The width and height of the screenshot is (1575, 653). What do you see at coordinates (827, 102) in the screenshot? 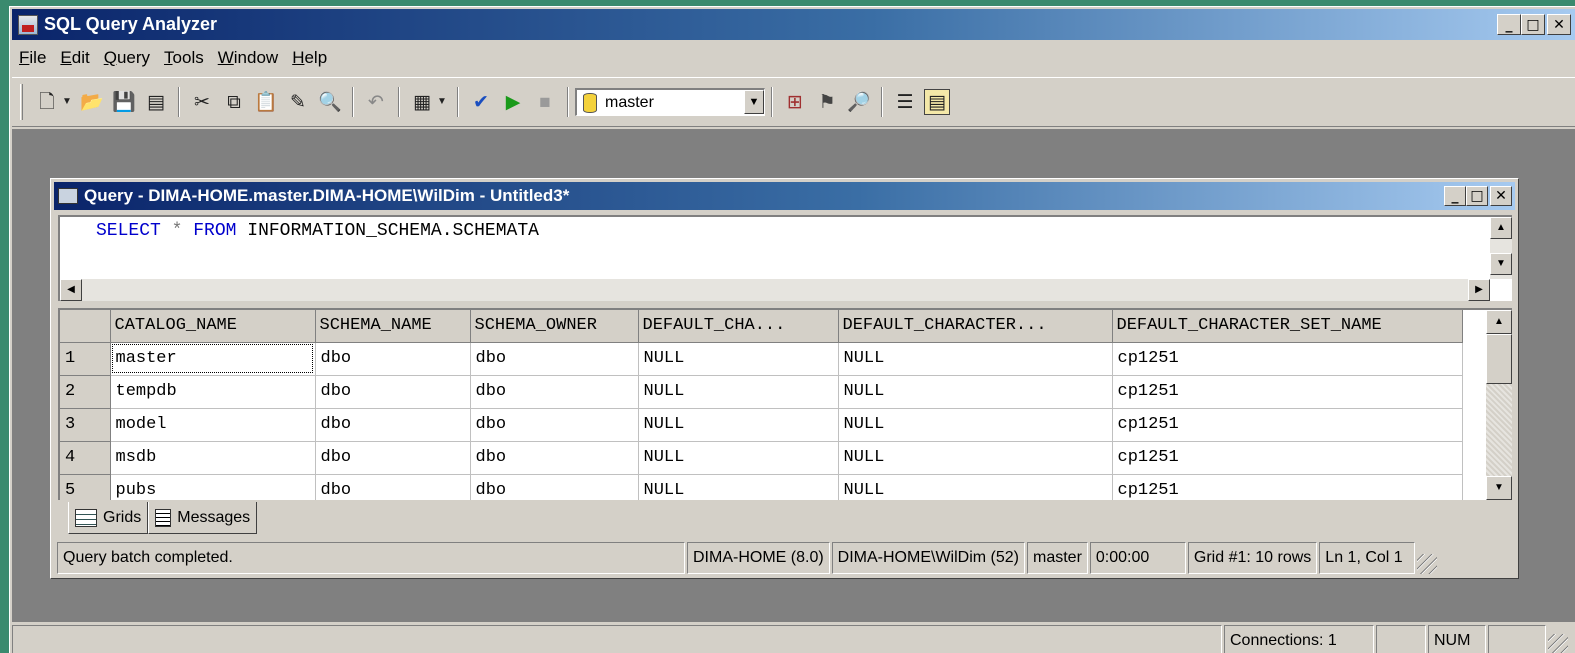
I see `object-browser-icon: ⚑` at bounding box center [827, 102].